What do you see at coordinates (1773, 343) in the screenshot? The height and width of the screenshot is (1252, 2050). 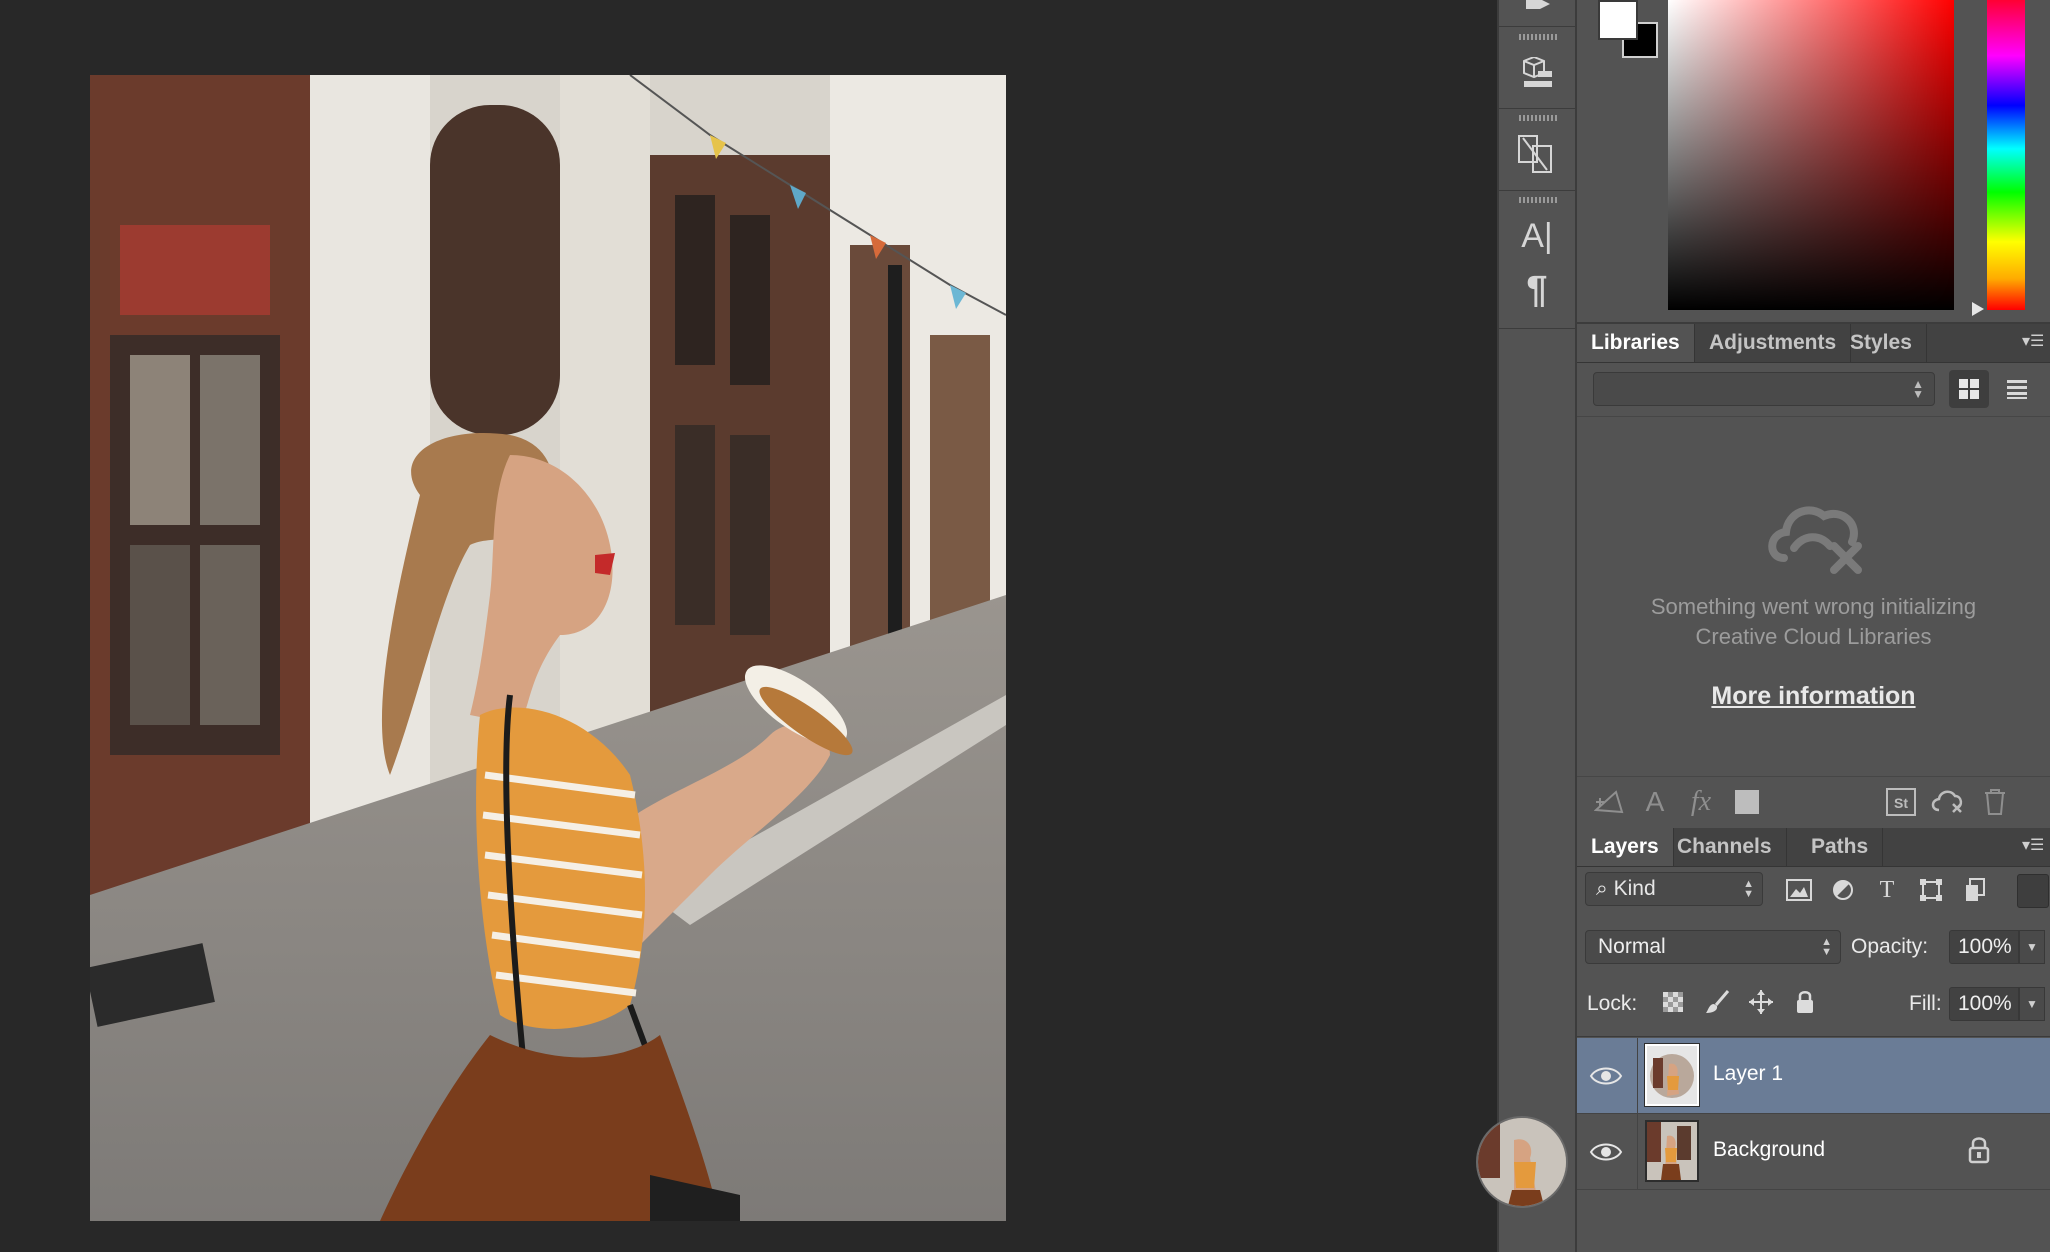 I see `tab-adjustments: Adjustments` at bounding box center [1773, 343].